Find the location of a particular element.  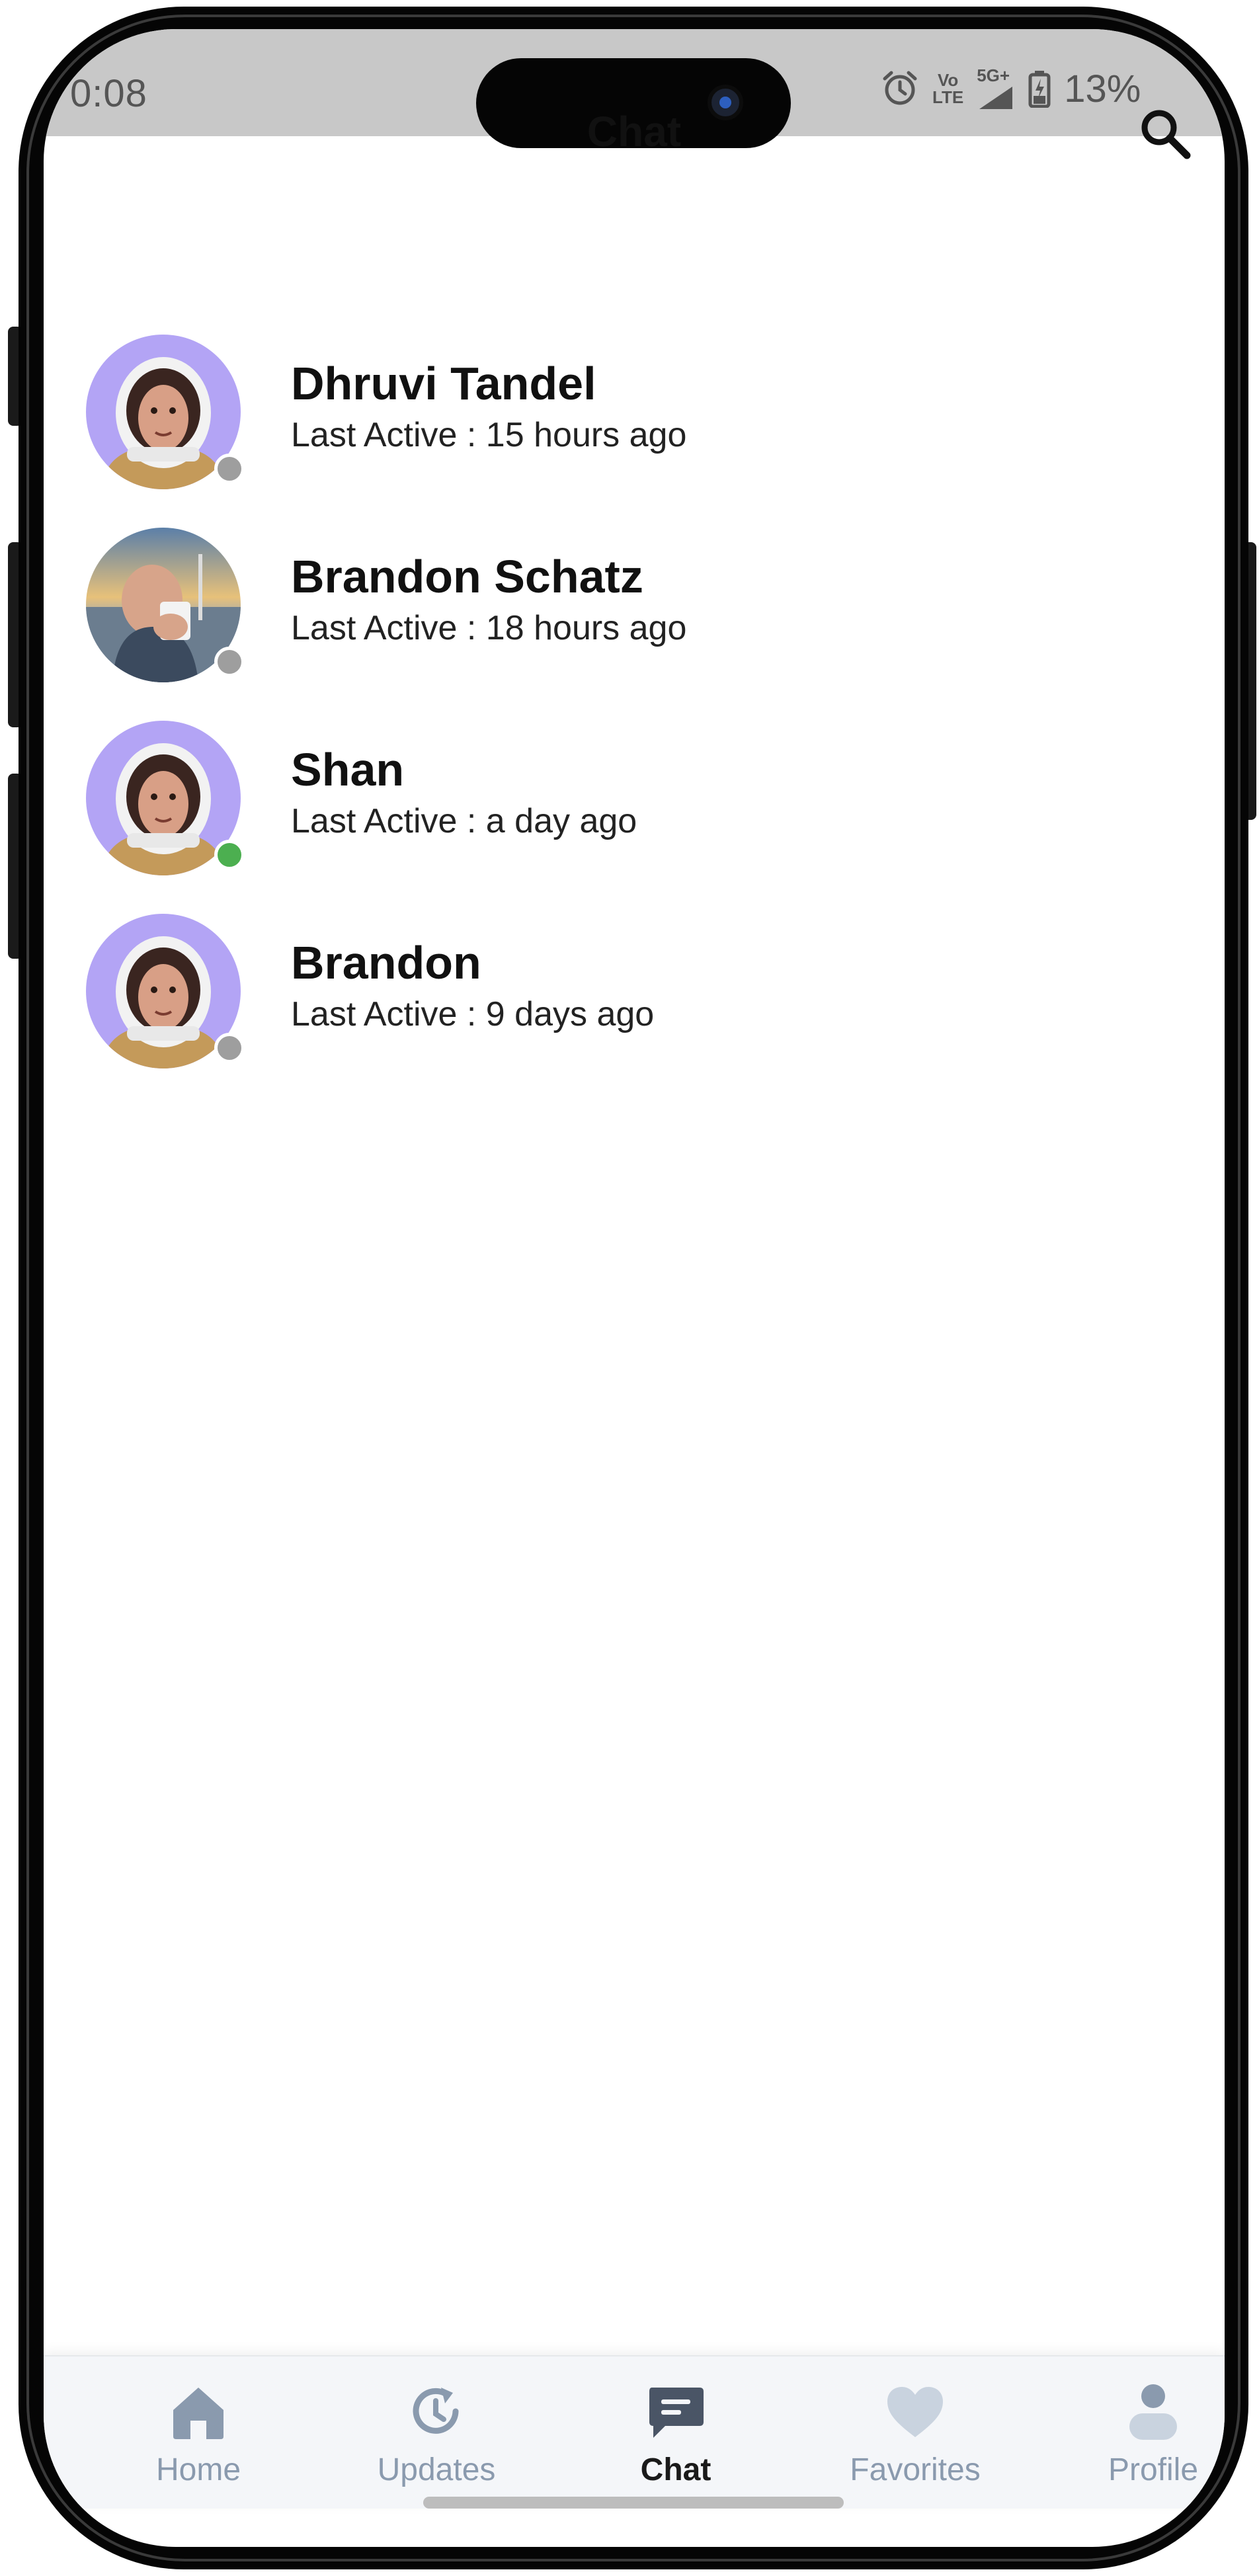

contact-name: Shan is located at coordinates (348, 769).